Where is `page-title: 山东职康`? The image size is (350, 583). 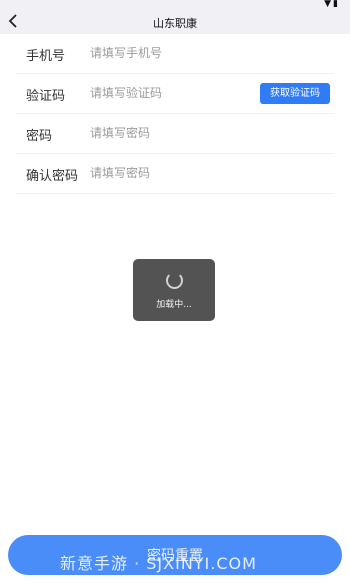 page-title: 山东职康 is located at coordinates (175, 23).